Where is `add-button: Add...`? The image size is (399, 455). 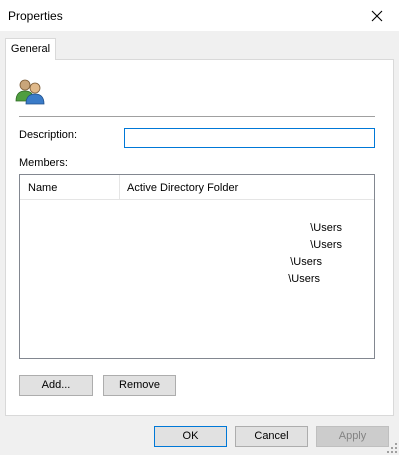
add-button: Add... is located at coordinates (56, 385).